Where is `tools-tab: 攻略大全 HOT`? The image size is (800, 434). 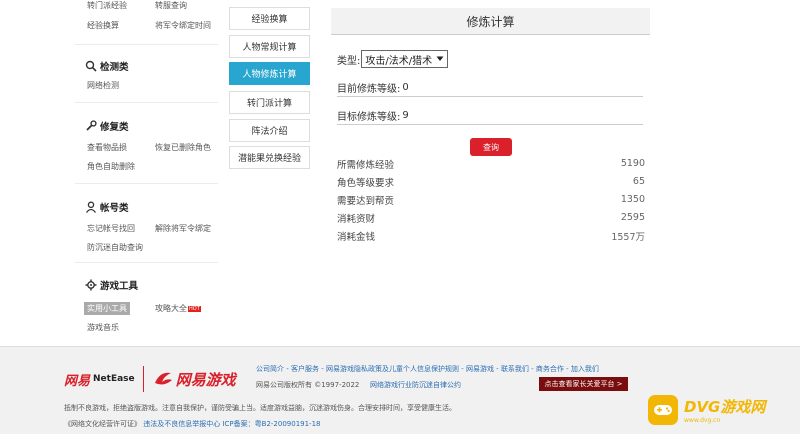 tools-tab: 攻略大全 HOT is located at coordinates (178, 308).